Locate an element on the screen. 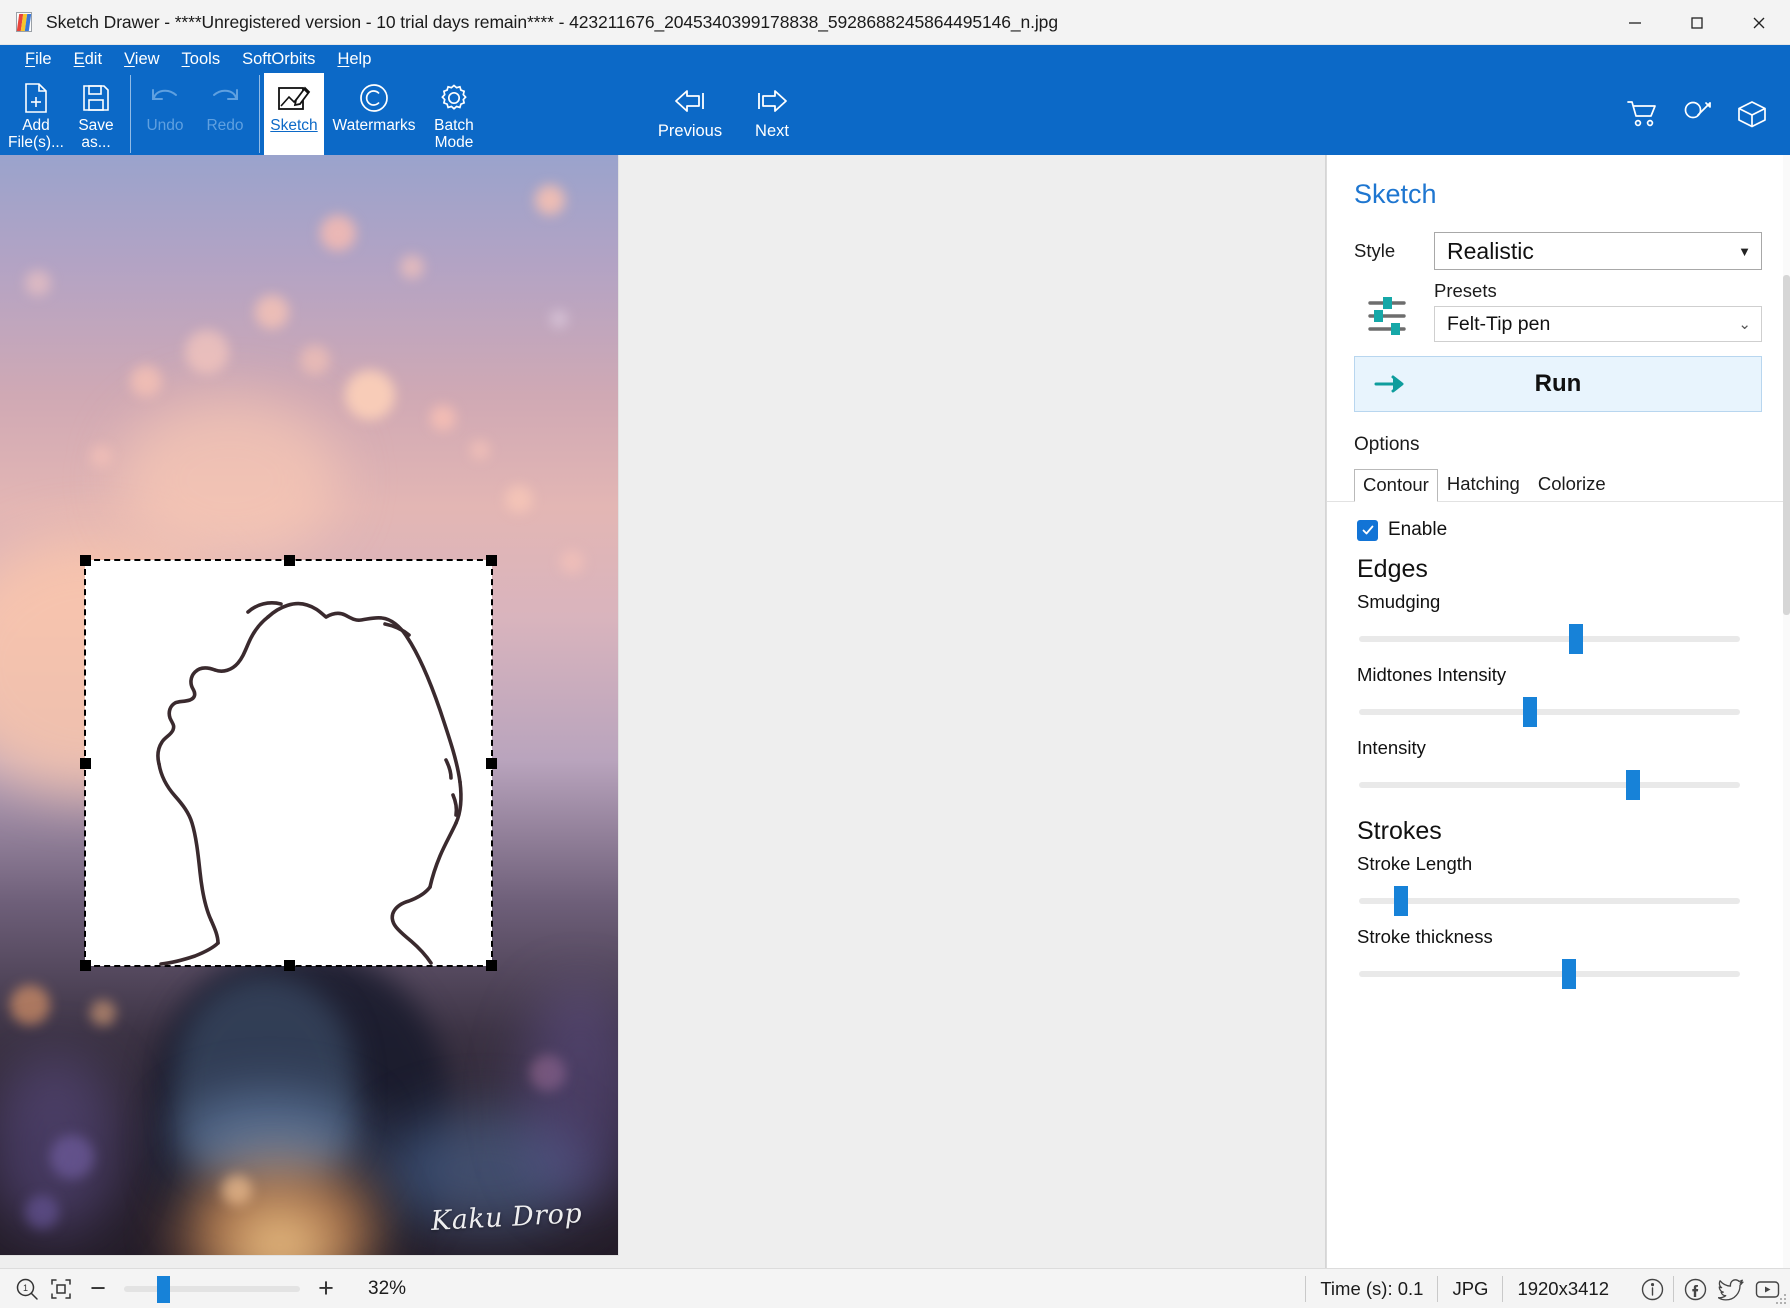 The height and width of the screenshot is (1308, 1790). sketch-selection-overlay is located at coordinates (288, 763).